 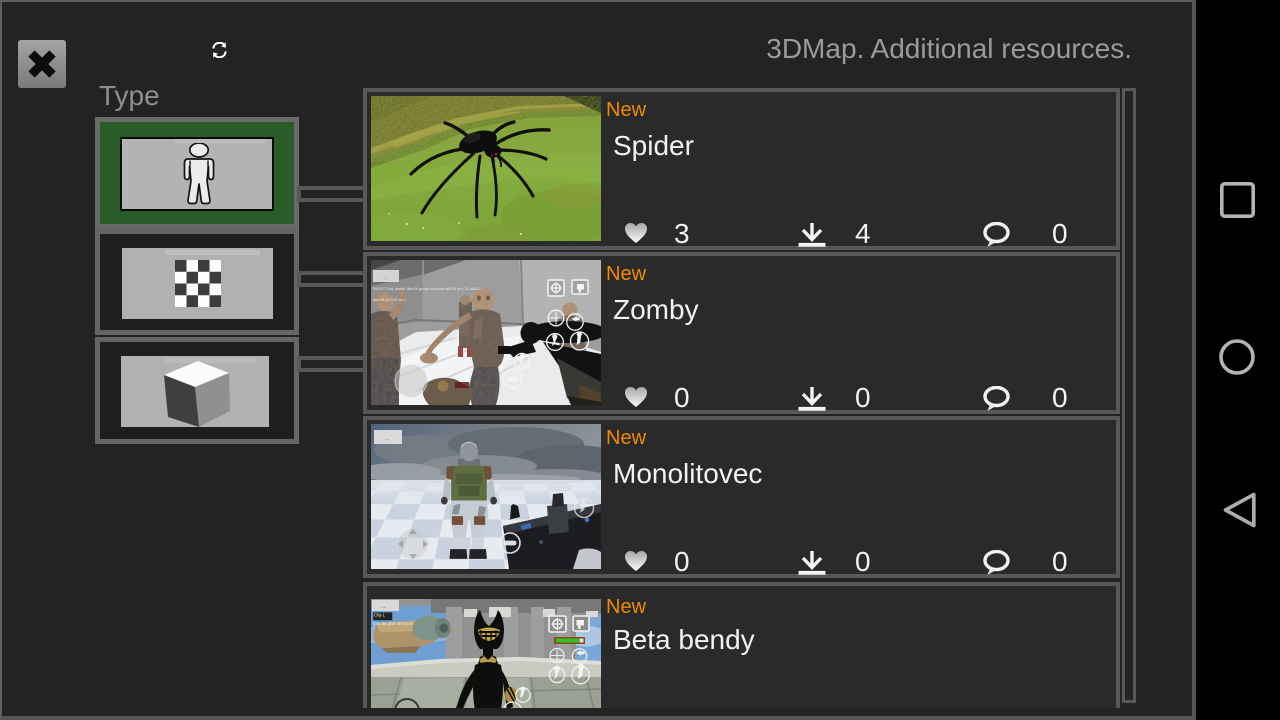 What do you see at coordinates (393, 623) in the screenshot?
I see `svg-text: fps=54 ph7=57 w=0` at bounding box center [393, 623].